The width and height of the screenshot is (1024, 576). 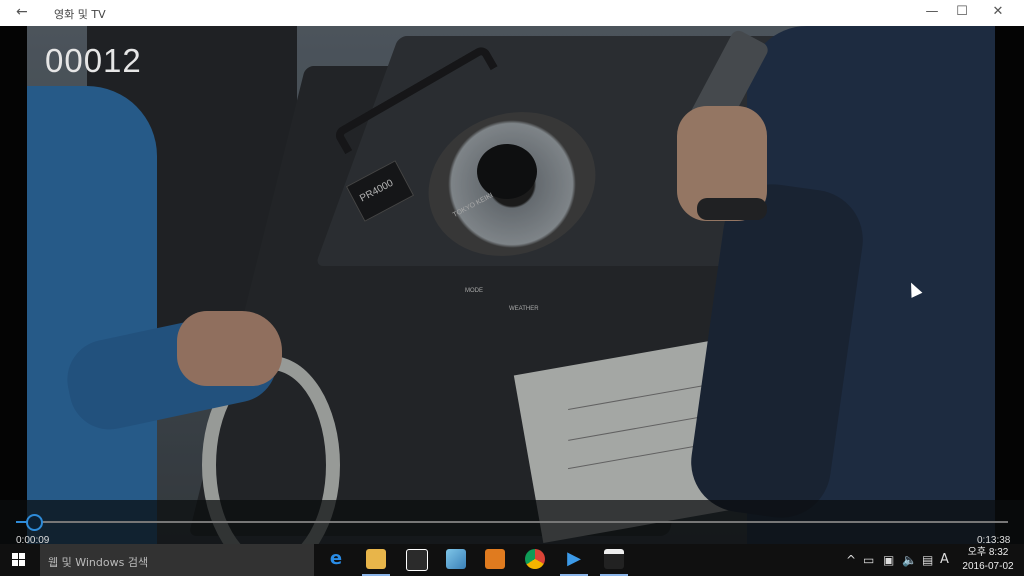 What do you see at coordinates (456, 559) in the screenshot?
I see `app-icon` at bounding box center [456, 559].